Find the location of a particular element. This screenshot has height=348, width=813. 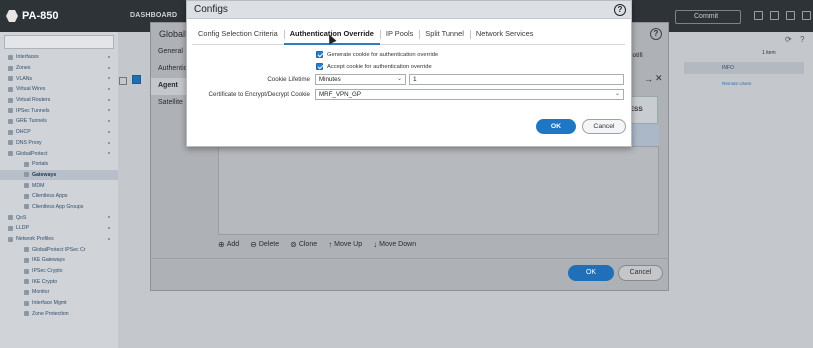

ok-button: OK is located at coordinates (556, 126).